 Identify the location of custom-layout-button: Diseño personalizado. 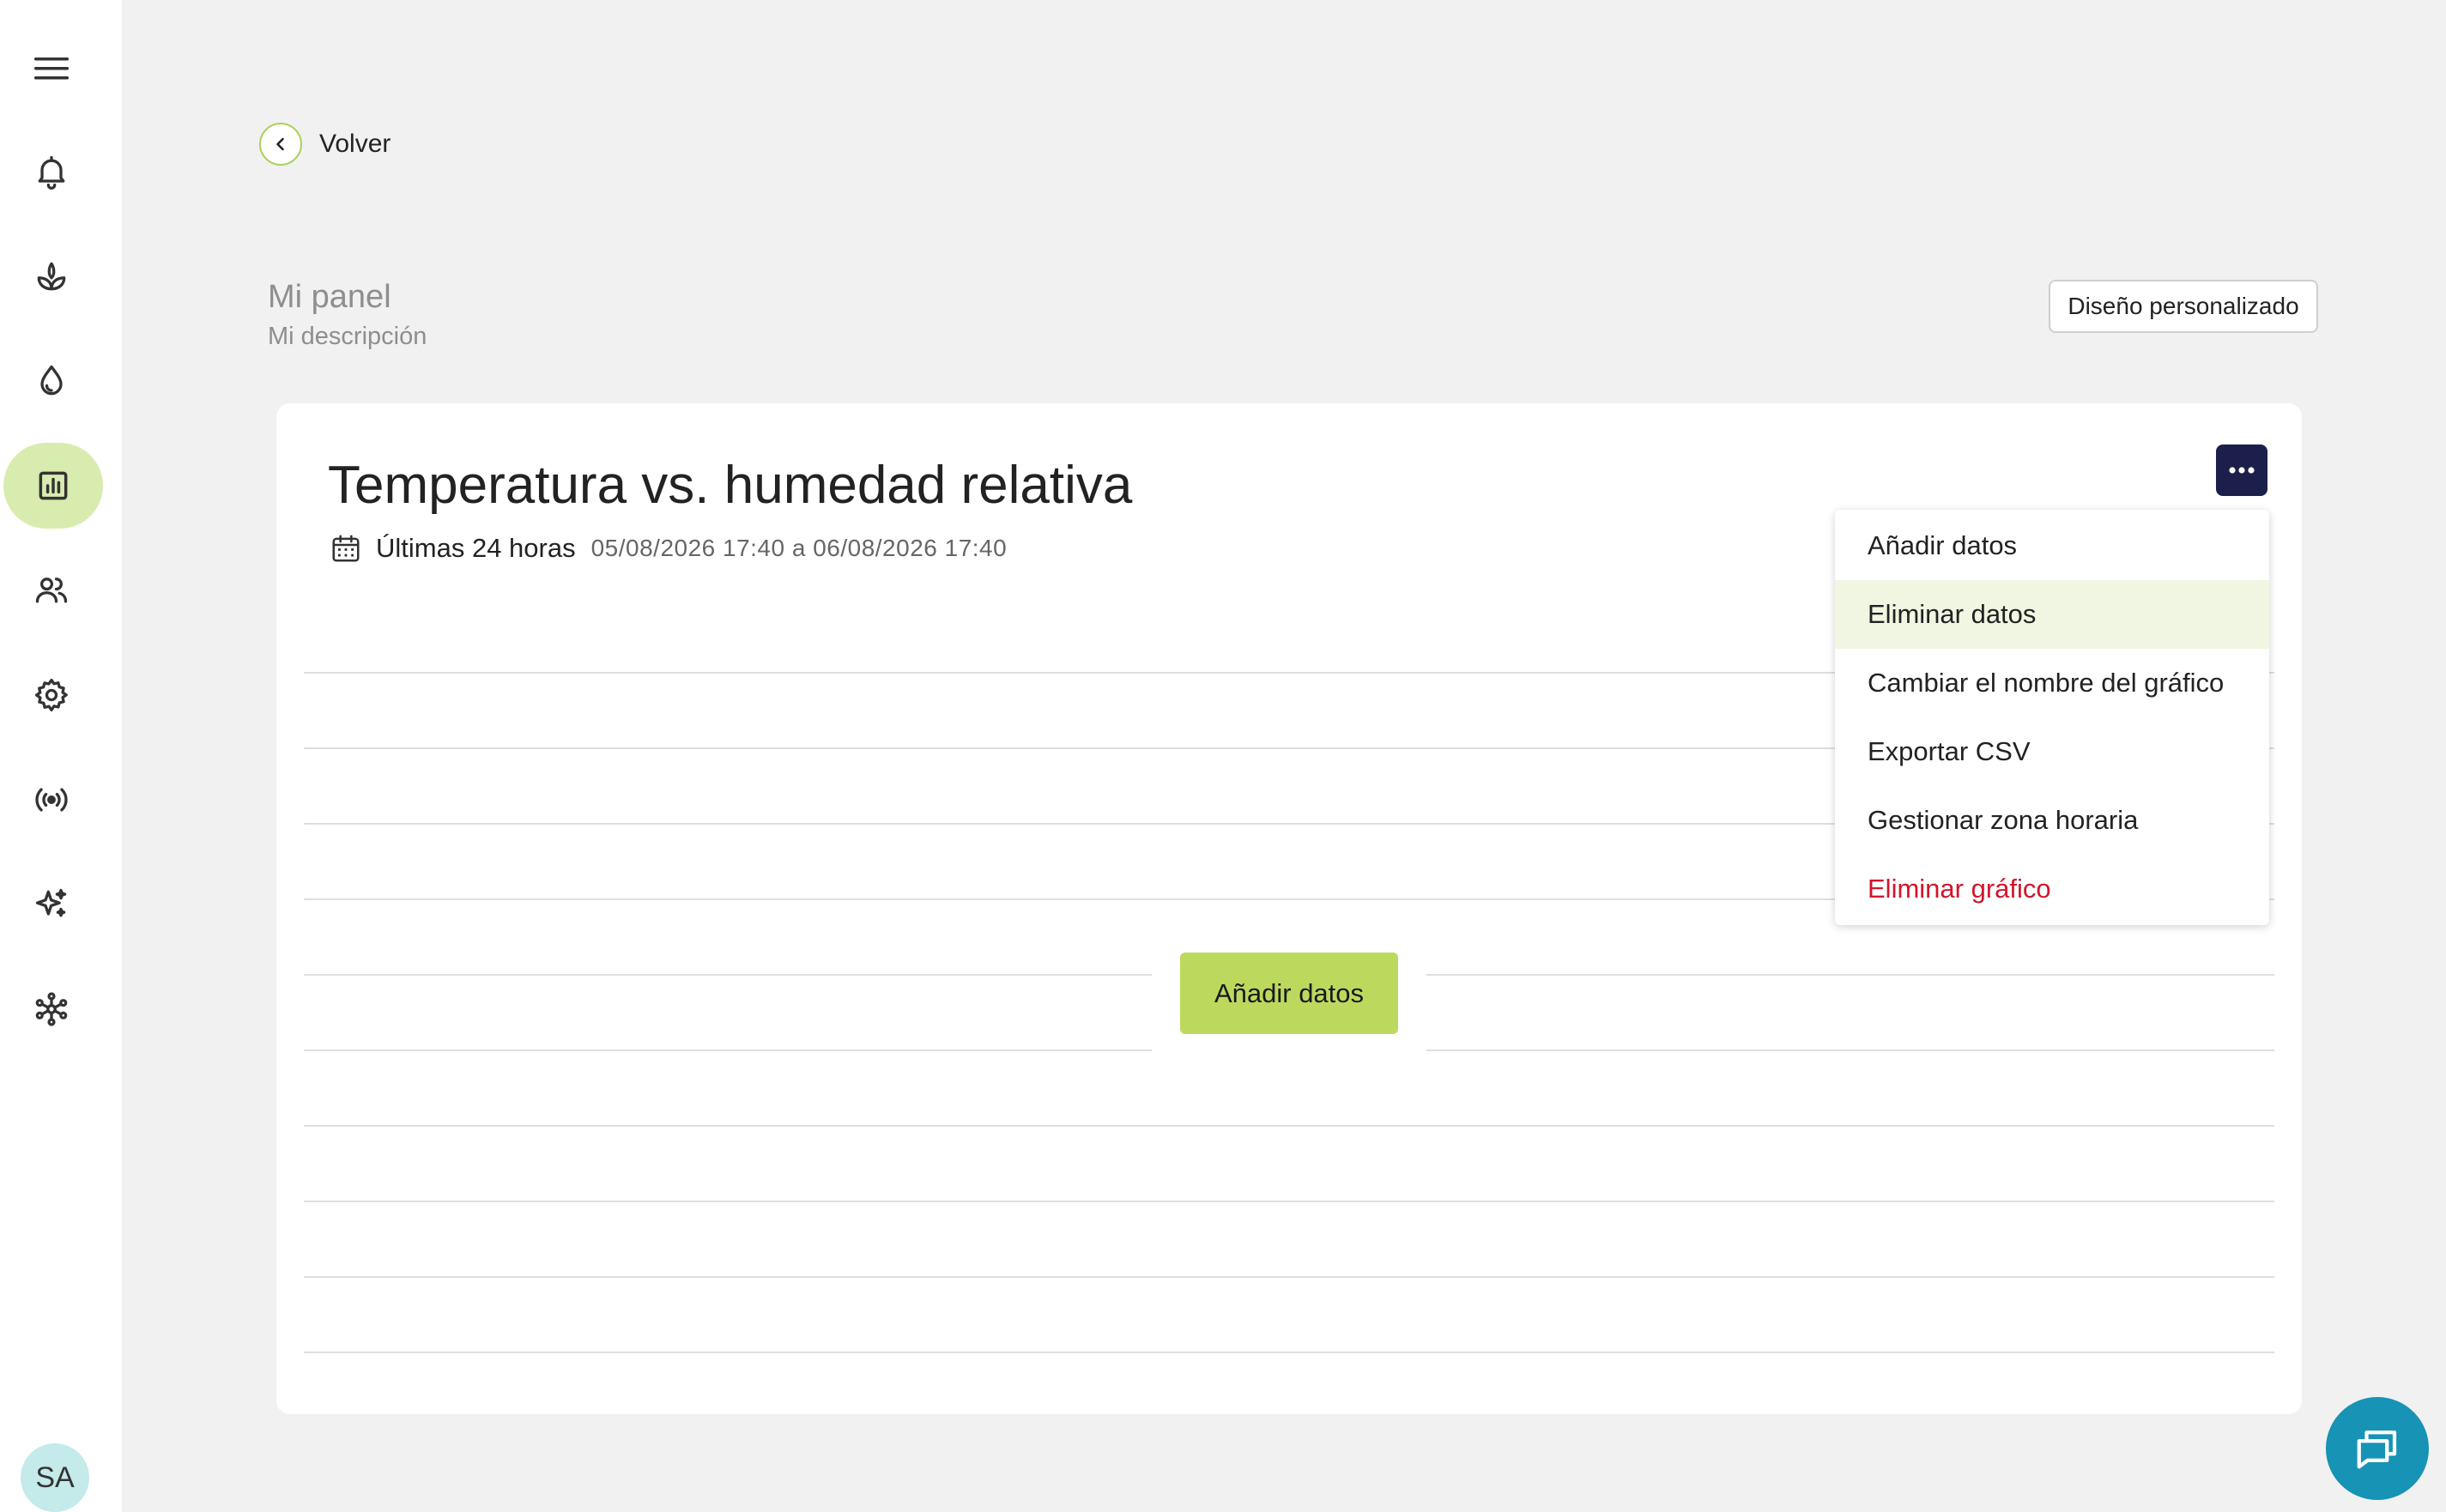
(2183, 306).